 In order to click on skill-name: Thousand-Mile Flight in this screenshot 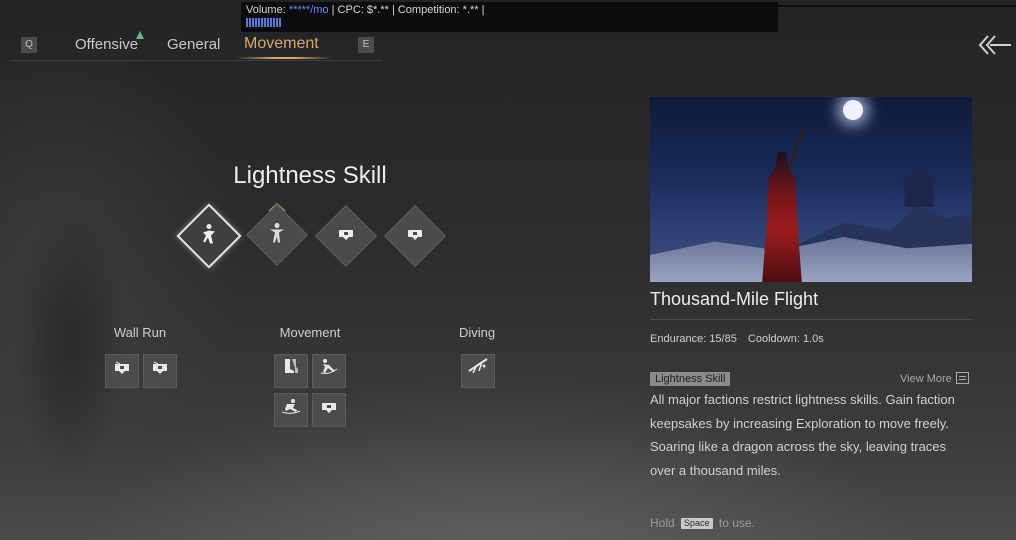, I will do `click(734, 299)`.